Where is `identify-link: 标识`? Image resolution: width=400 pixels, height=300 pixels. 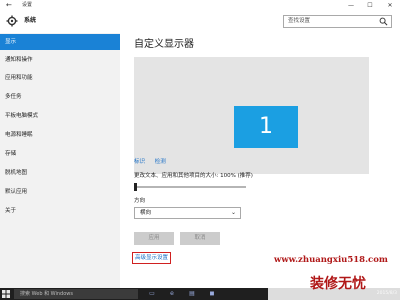
identify-link: 标识 is located at coordinates (139, 162).